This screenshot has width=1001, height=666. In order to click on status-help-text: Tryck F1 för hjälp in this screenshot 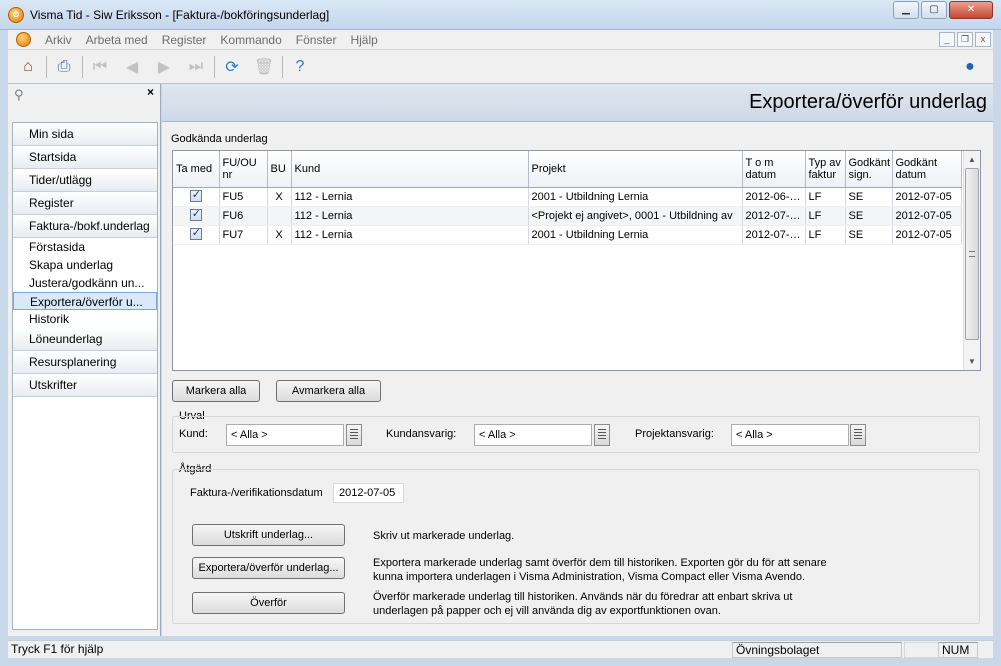, I will do `click(57, 649)`.